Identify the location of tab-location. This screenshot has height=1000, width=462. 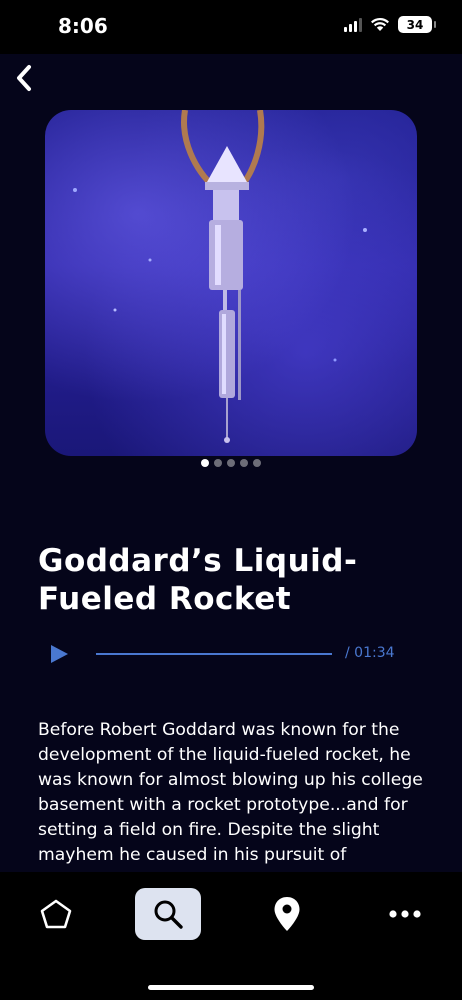
(287, 914).